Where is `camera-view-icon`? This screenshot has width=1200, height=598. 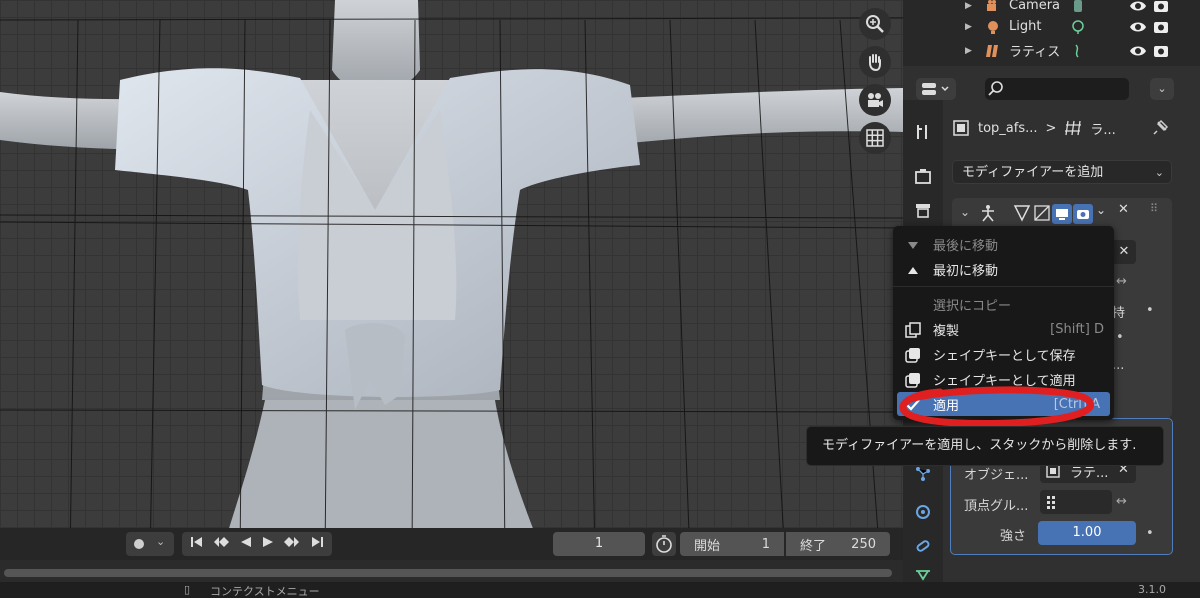 camera-view-icon is located at coordinates (875, 100).